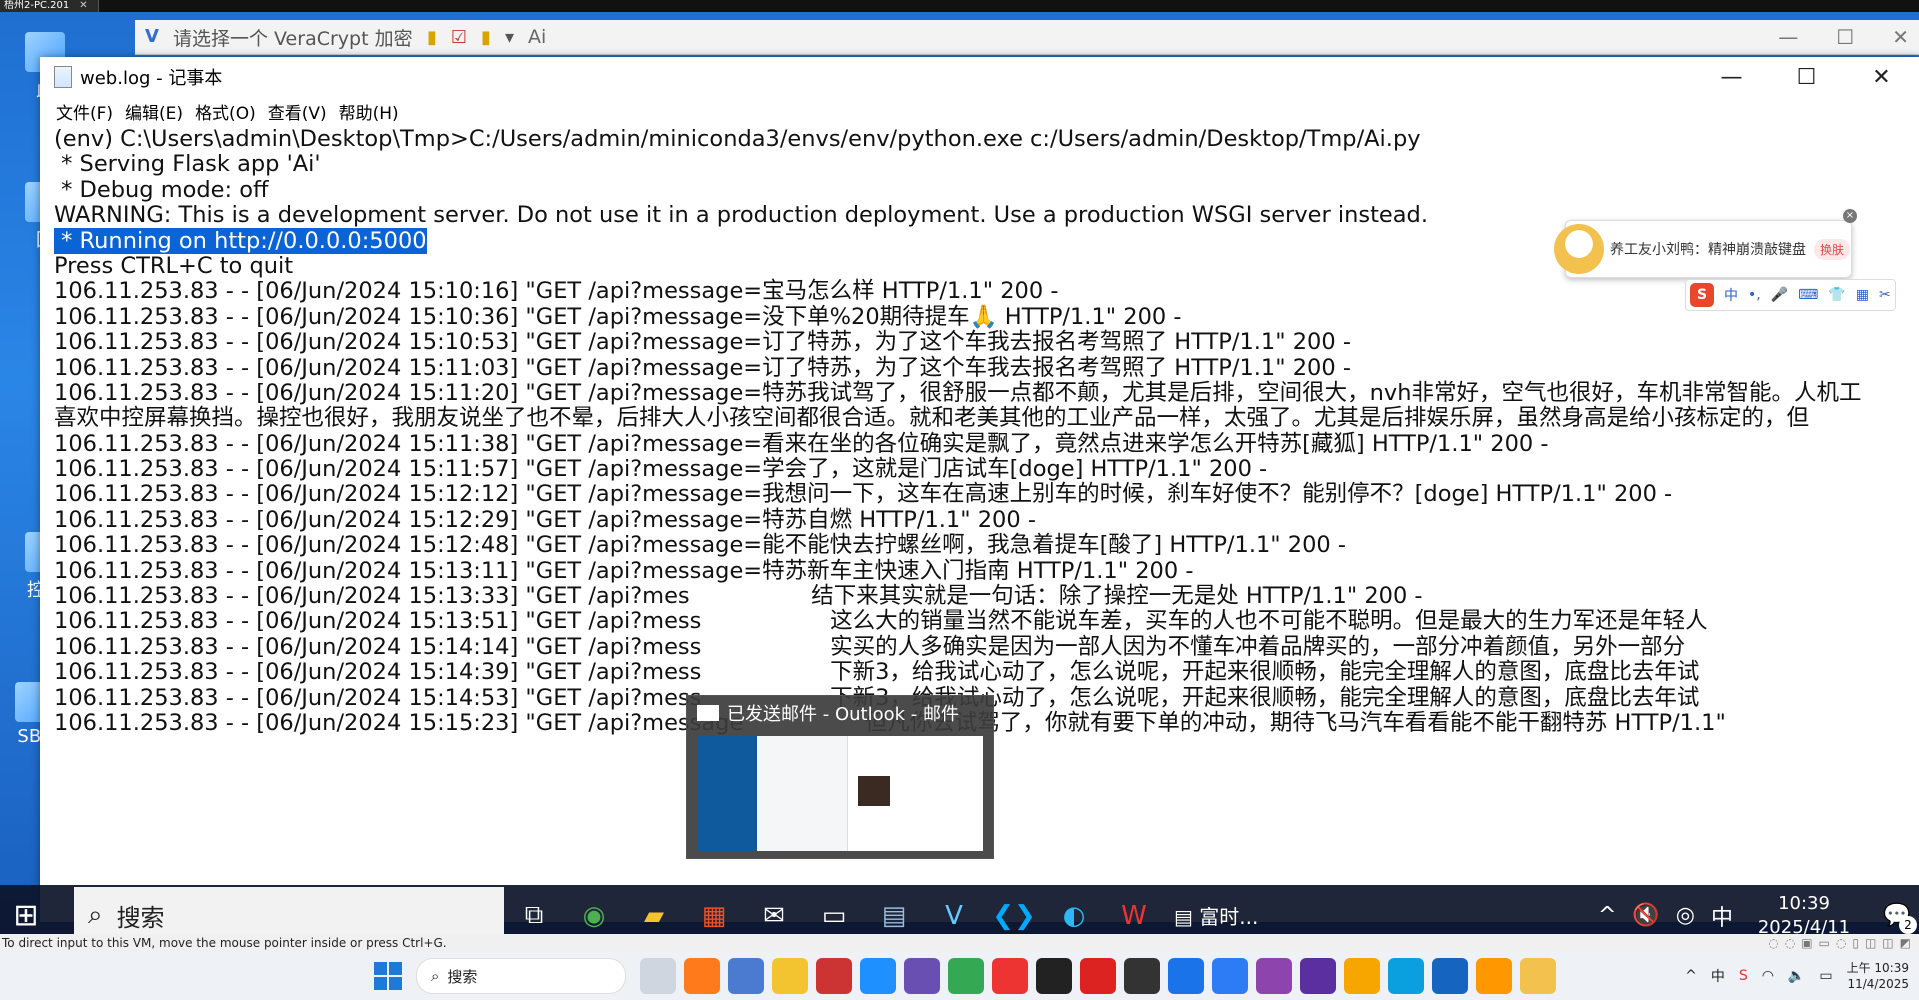 Image resolution: width=1919 pixels, height=1000 pixels. Describe the element at coordinates (388, 976) in the screenshot. I see `windows-start-icon` at that location.